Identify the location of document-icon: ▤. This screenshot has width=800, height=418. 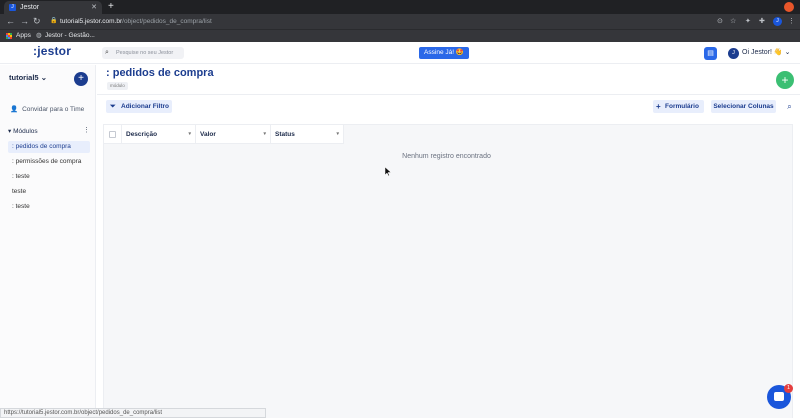
(710, 53).